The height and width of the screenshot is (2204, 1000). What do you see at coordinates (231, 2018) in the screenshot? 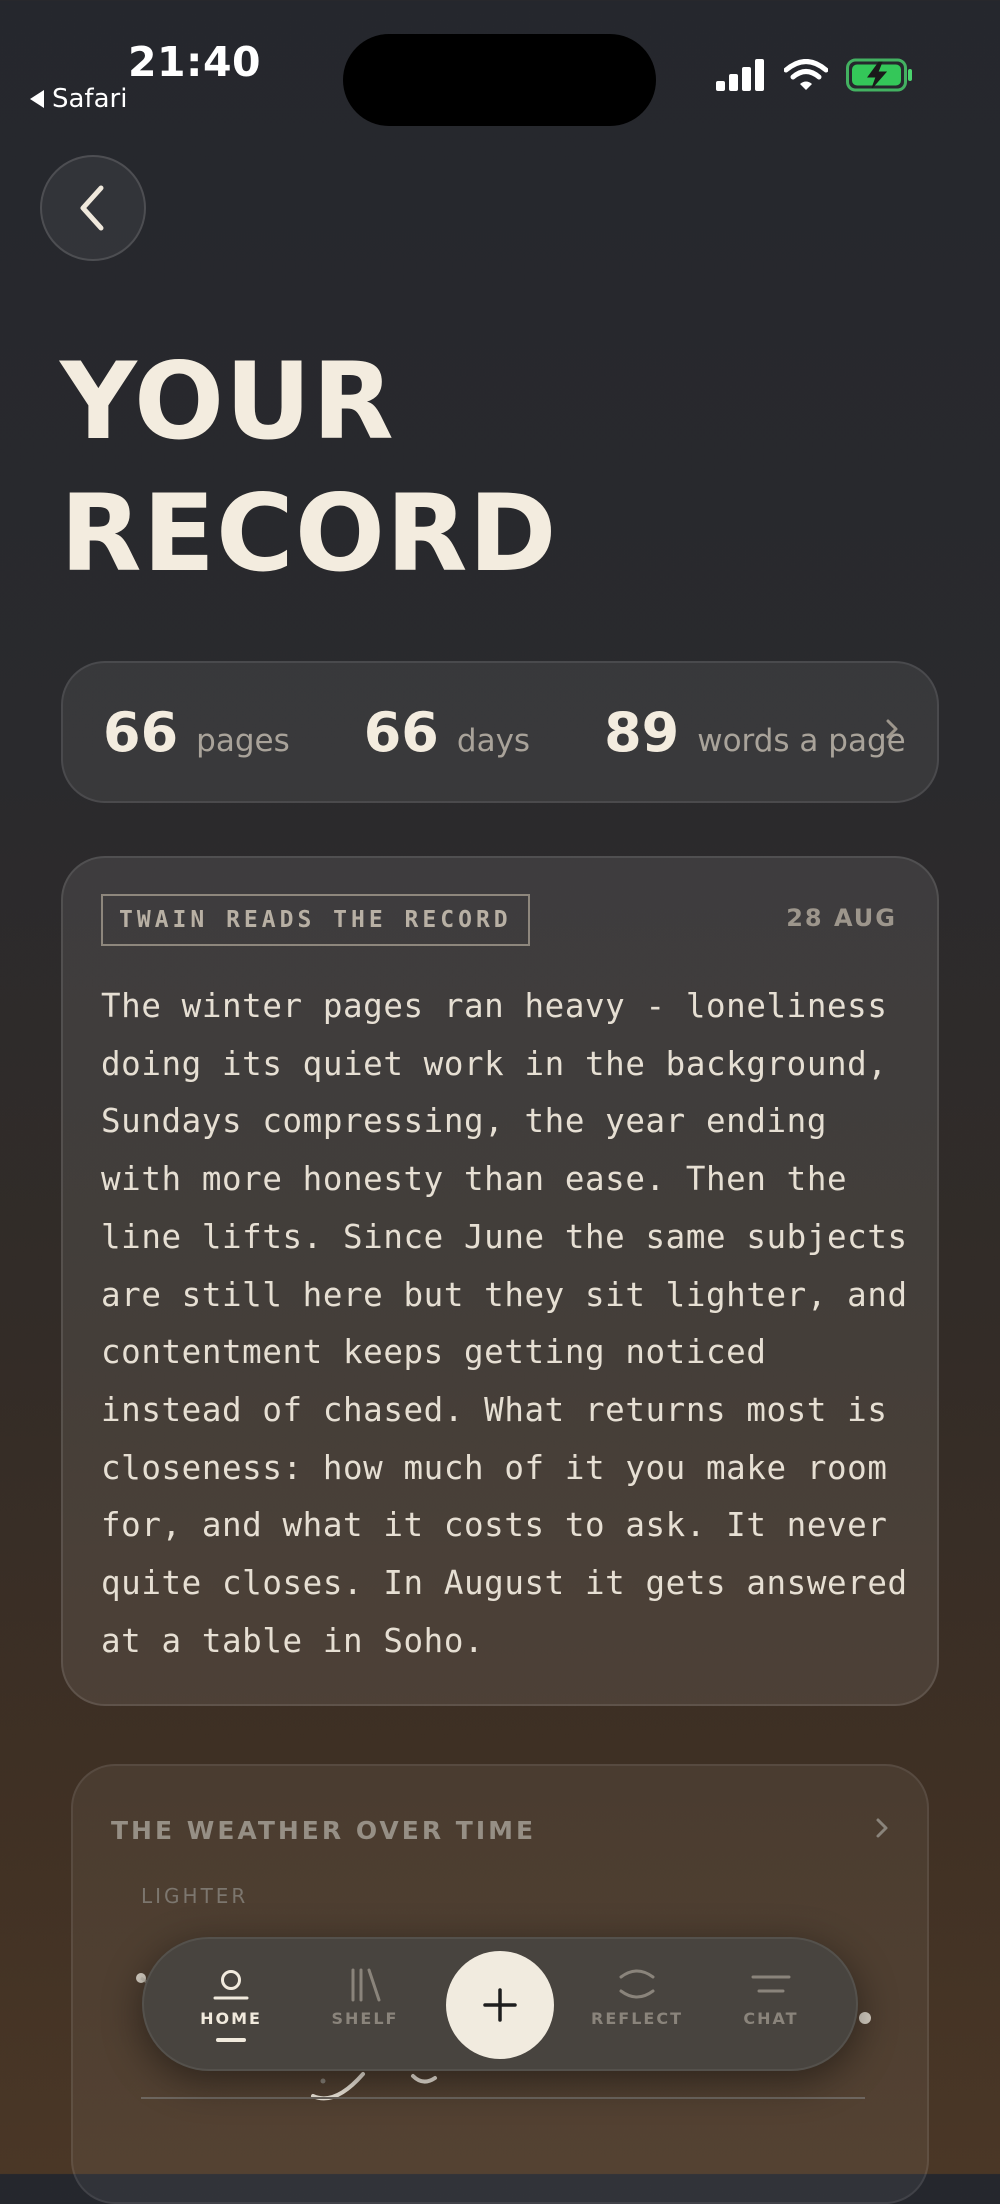
I see `nav-home-label: HOME` at bounding box center [231, 2018].